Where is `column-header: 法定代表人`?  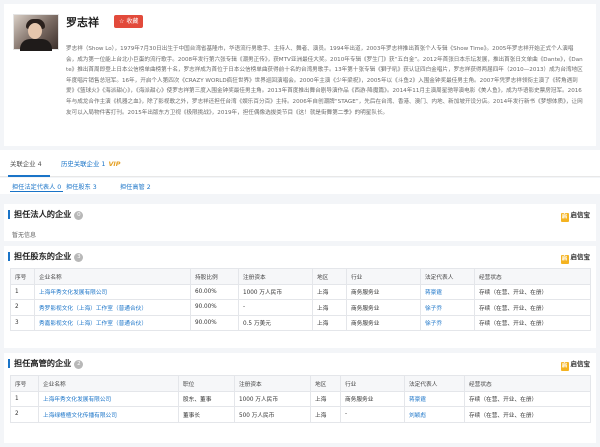
column-header: 法定代表人 is located at coordinates (434, 383).